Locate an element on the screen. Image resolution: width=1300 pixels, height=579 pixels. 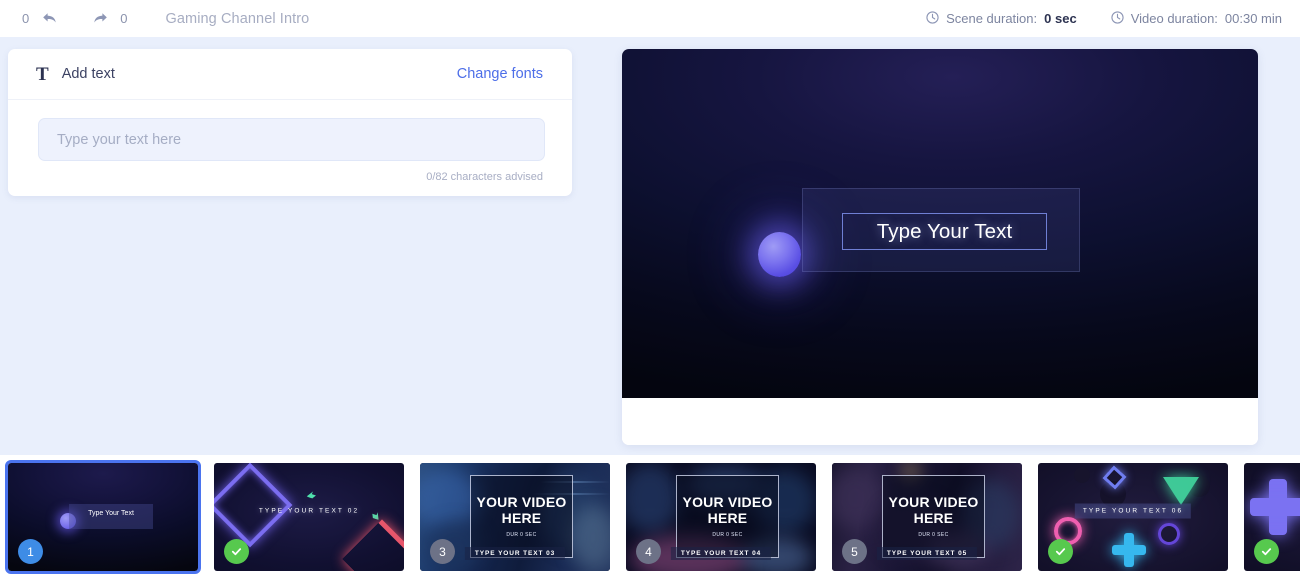
video-duration-value: 00:30 min is located at coordinates (1253, 18).